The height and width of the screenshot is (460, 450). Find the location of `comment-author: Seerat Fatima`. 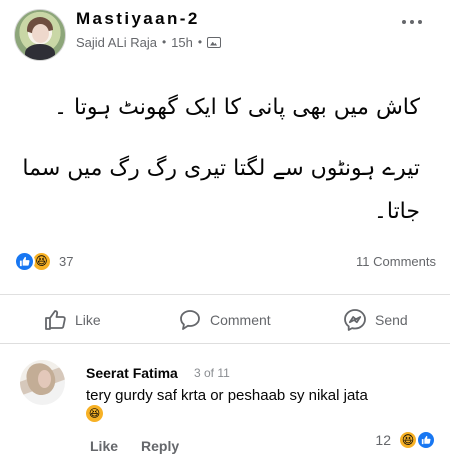

comment-author: Seerat Fatima is located at coordinates (132, 373).